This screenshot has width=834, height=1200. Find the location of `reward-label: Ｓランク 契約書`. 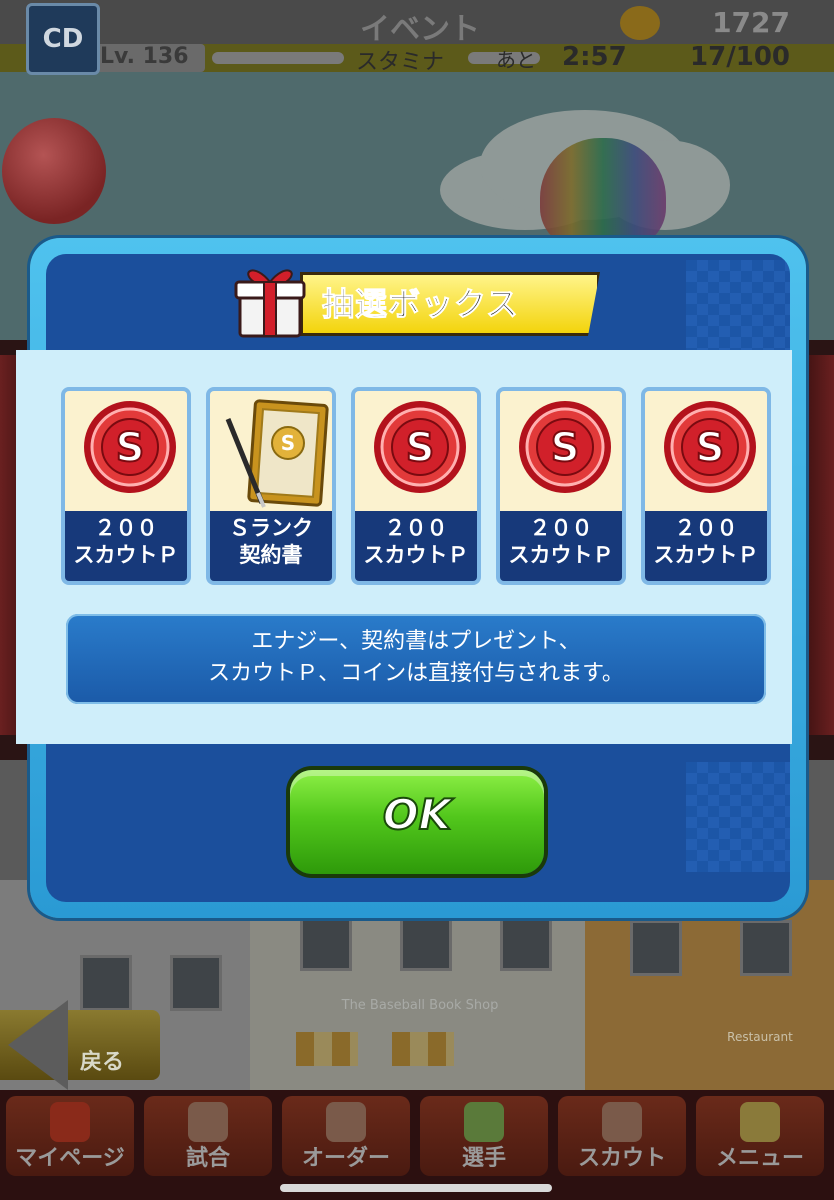

reward-label: Ｓランク 契約書 is located at coordinates (271, 542).